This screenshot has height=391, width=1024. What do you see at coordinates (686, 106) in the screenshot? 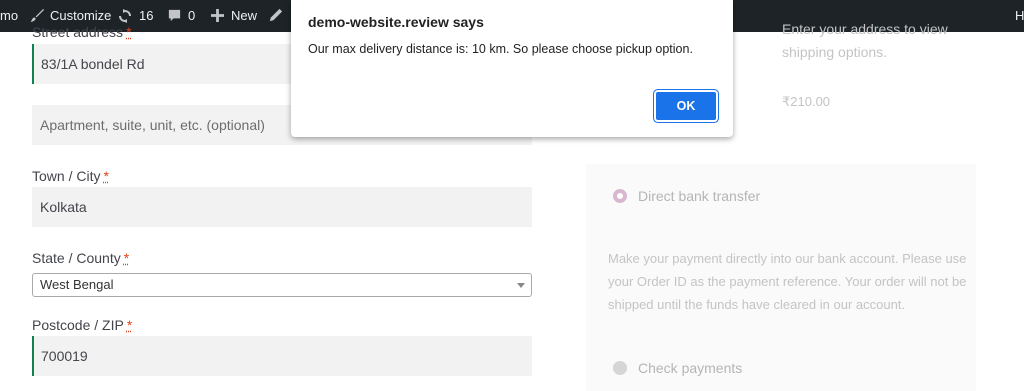
I see `ok-button: OK` at bounding box center [686, 106].